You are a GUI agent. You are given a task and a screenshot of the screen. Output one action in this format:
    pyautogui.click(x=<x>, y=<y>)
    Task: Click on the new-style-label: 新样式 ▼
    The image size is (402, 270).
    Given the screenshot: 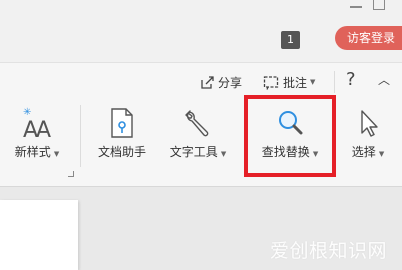 What is the action you would take?
    pyautogui.click(x=37, y=151)
    